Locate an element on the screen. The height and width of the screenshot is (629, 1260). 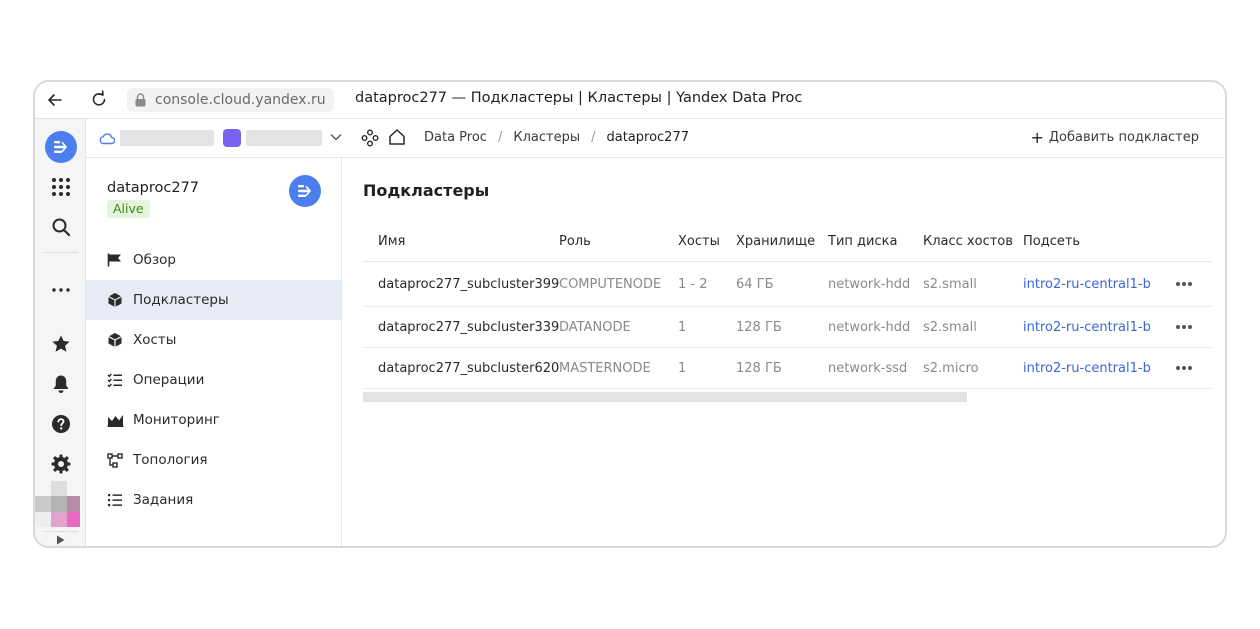
subcluster-role: DATANODE is located at coordinates (595, 327).